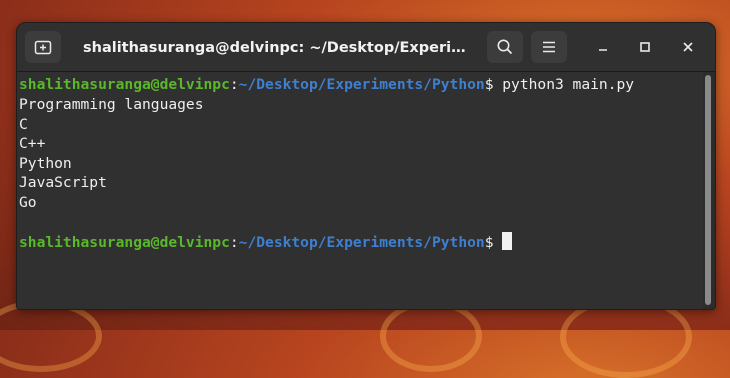  I want to click on output-line: C, so click(23, 124).